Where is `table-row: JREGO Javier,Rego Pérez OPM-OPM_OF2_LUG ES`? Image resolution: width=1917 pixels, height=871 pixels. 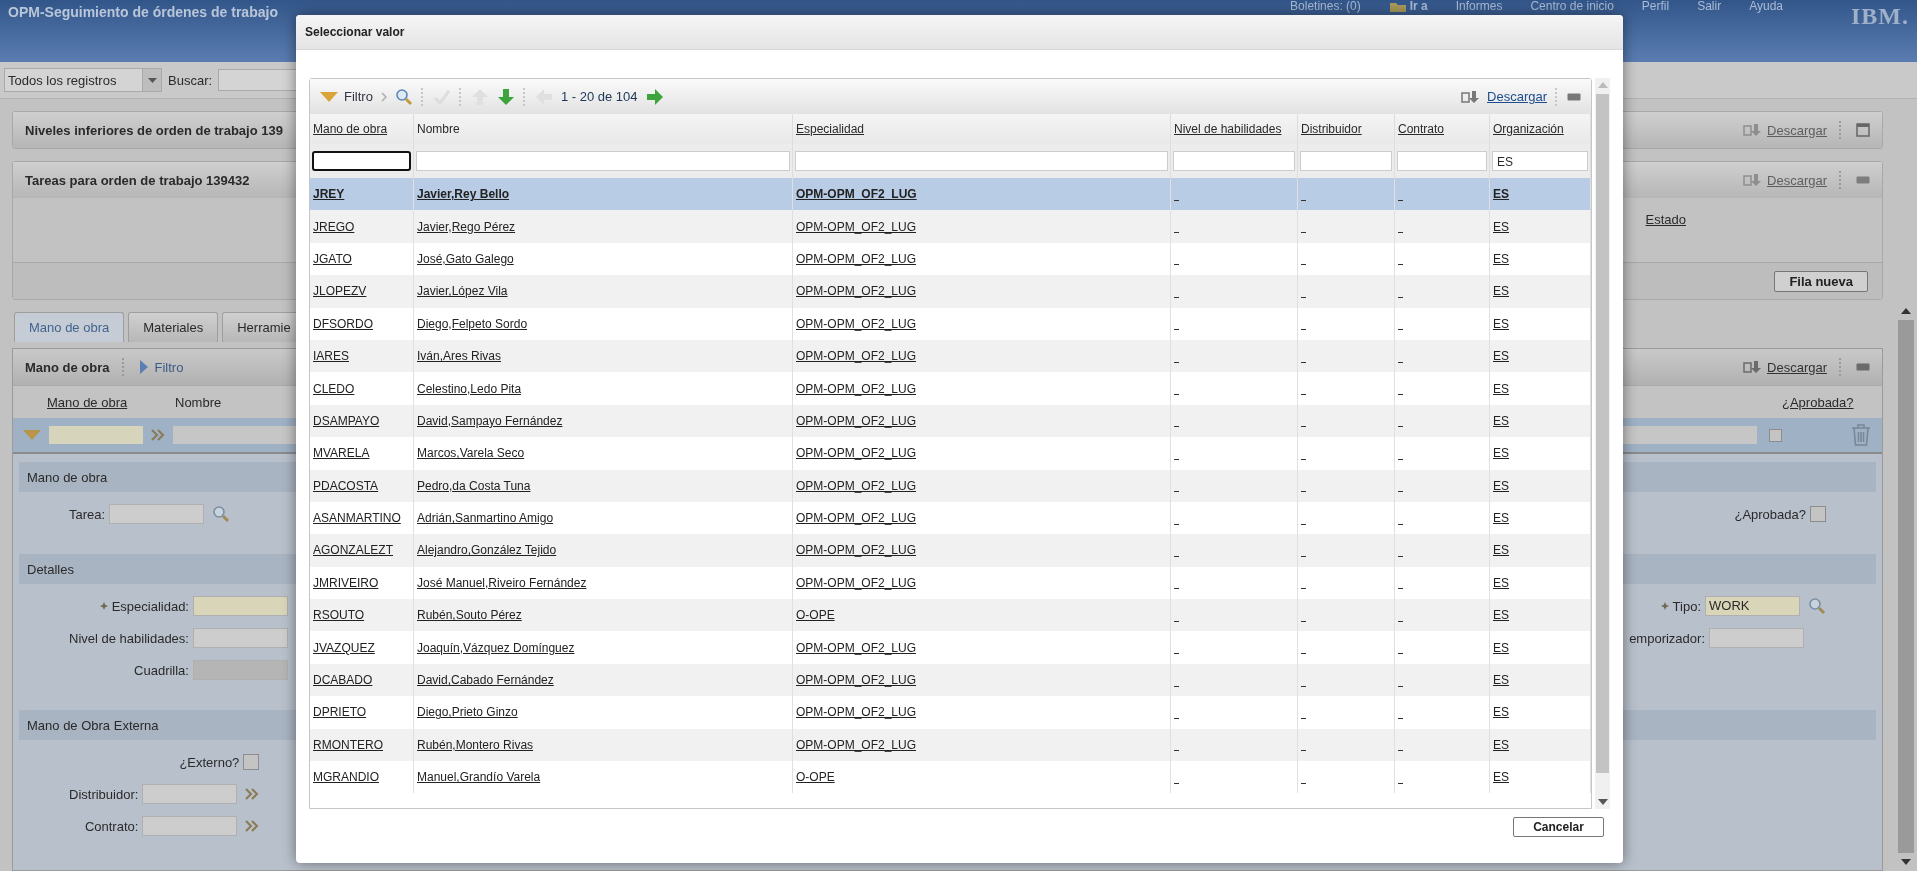 table-row: JREGO Javier,Rego Pérez OPM-OPM_OF2_LUG ES is located at coordinates (950, 226).